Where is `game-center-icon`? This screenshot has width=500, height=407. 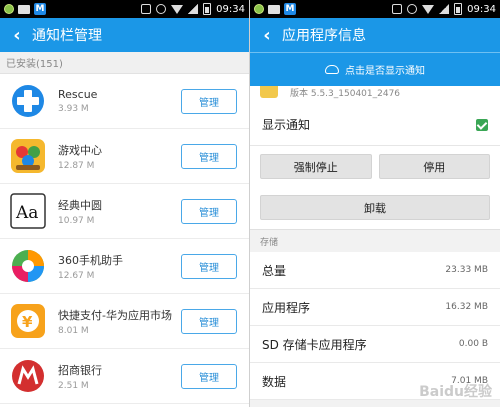
game-center-icon is located at coordinates (28, 156).